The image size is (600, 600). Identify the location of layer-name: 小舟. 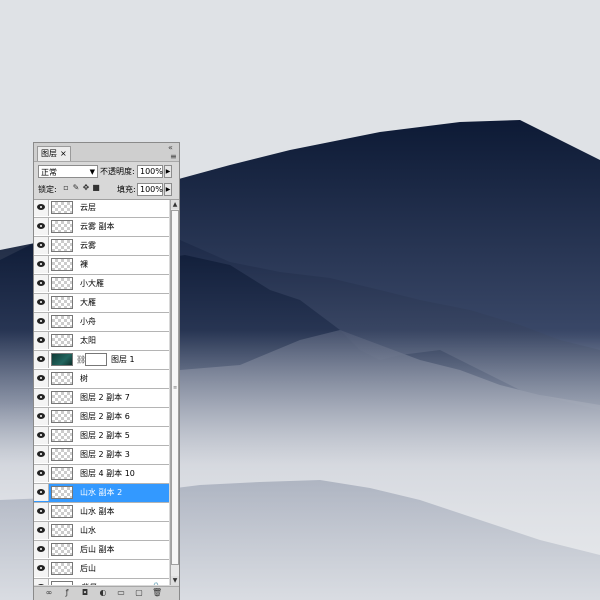
(88, 321).